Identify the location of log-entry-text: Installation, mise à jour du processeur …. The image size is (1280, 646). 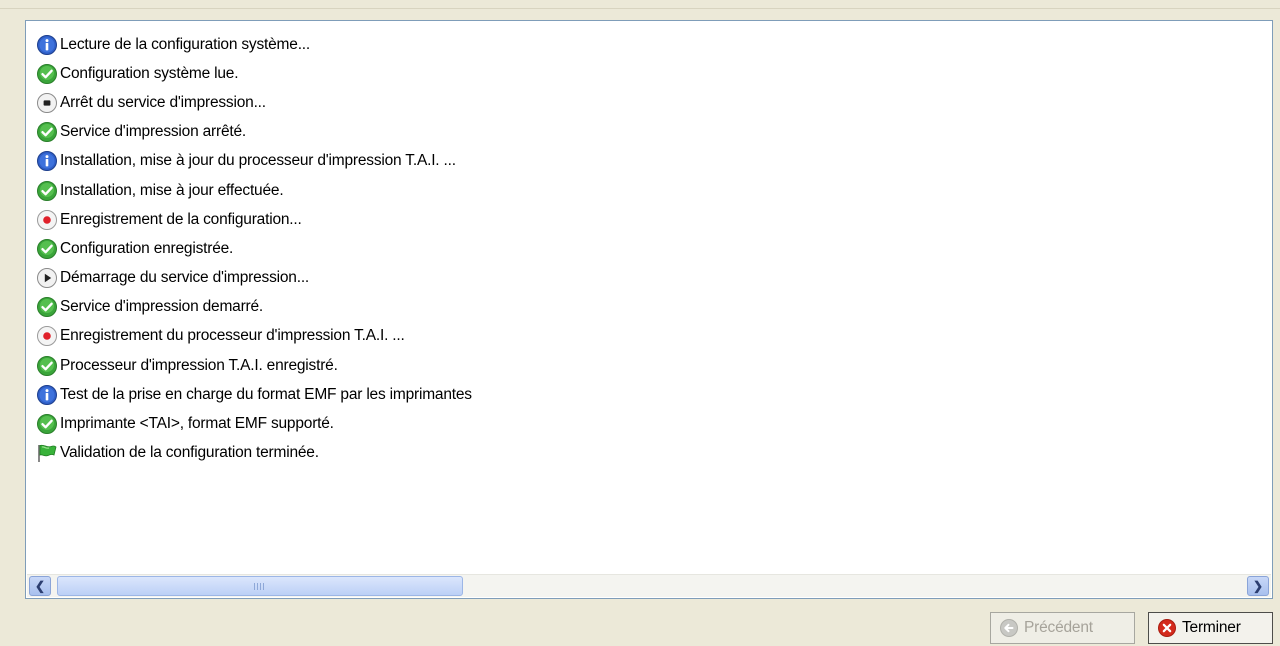
(258, 161).